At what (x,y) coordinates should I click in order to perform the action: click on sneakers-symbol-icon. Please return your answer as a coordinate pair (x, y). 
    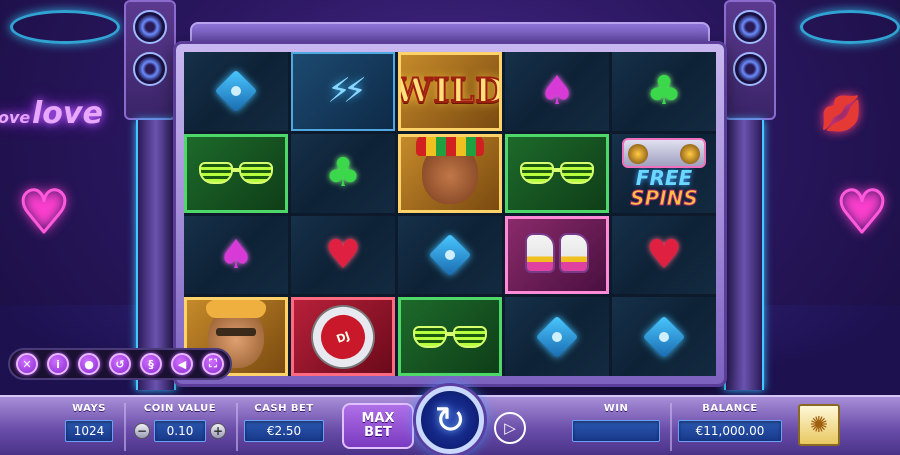
    Looking at the image, I should click on (557, 254).